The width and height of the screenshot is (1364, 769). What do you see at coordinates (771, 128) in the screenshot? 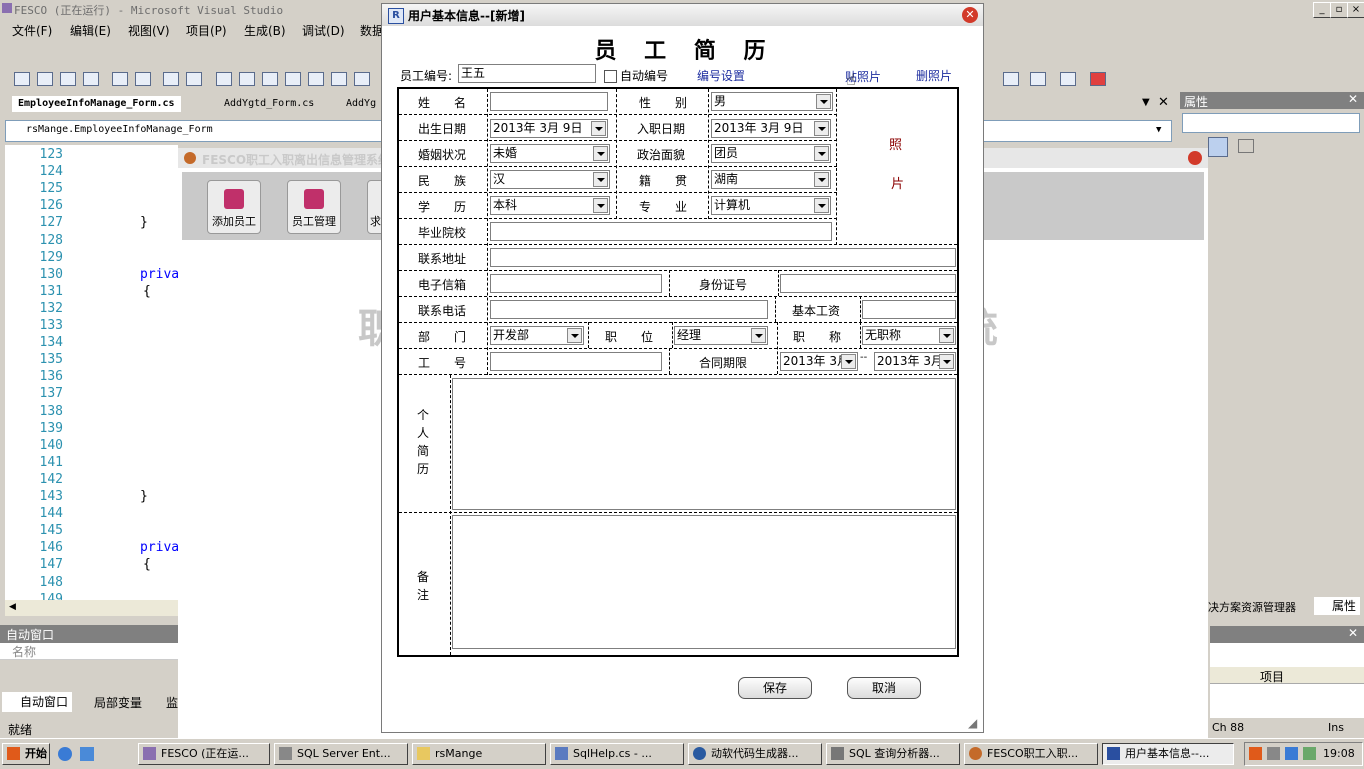
I see `hire-date-picker: 2013年 3月 9日` at bounding box center [771, 128].